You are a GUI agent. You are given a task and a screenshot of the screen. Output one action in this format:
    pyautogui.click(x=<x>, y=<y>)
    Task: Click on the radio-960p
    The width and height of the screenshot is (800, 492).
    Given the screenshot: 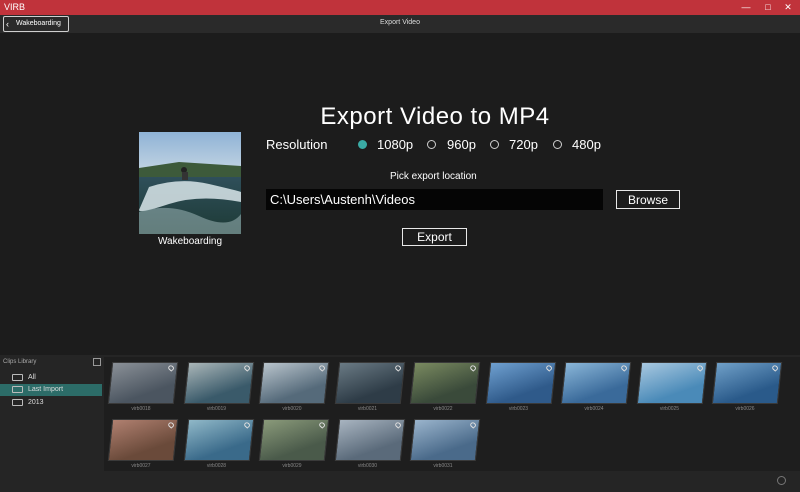 What is the action you would take?
    pyautogui.click(x=431, y=144)
    